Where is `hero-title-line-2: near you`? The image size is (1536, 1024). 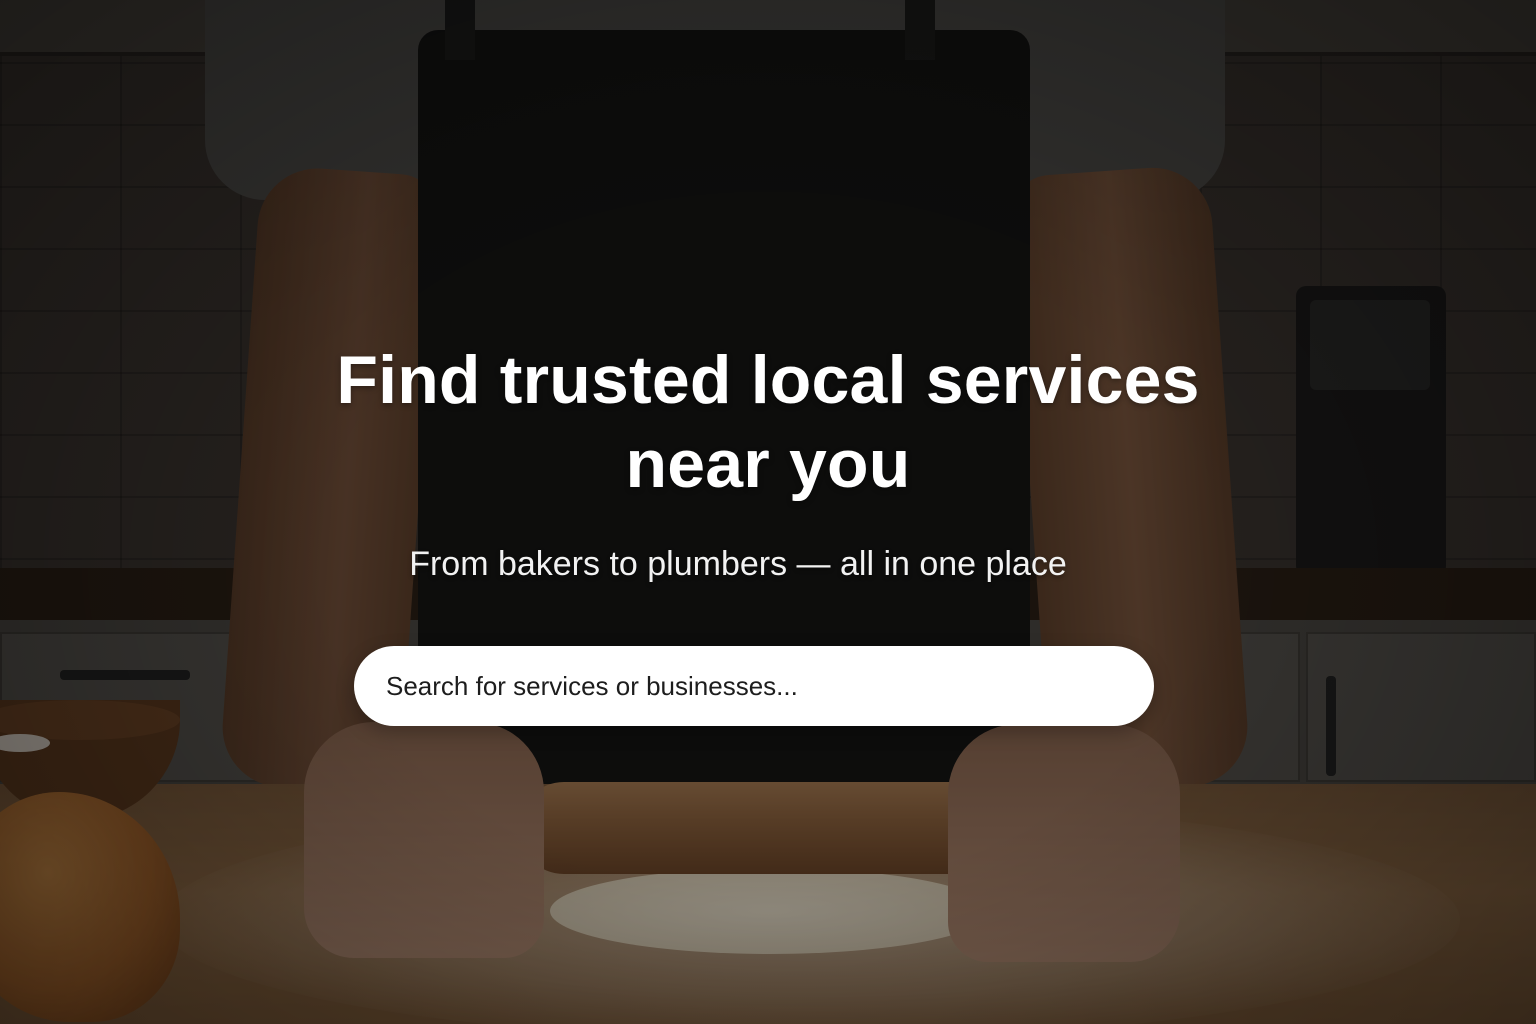
hero-title-line-2: near you is located at coordinates (768, 464).